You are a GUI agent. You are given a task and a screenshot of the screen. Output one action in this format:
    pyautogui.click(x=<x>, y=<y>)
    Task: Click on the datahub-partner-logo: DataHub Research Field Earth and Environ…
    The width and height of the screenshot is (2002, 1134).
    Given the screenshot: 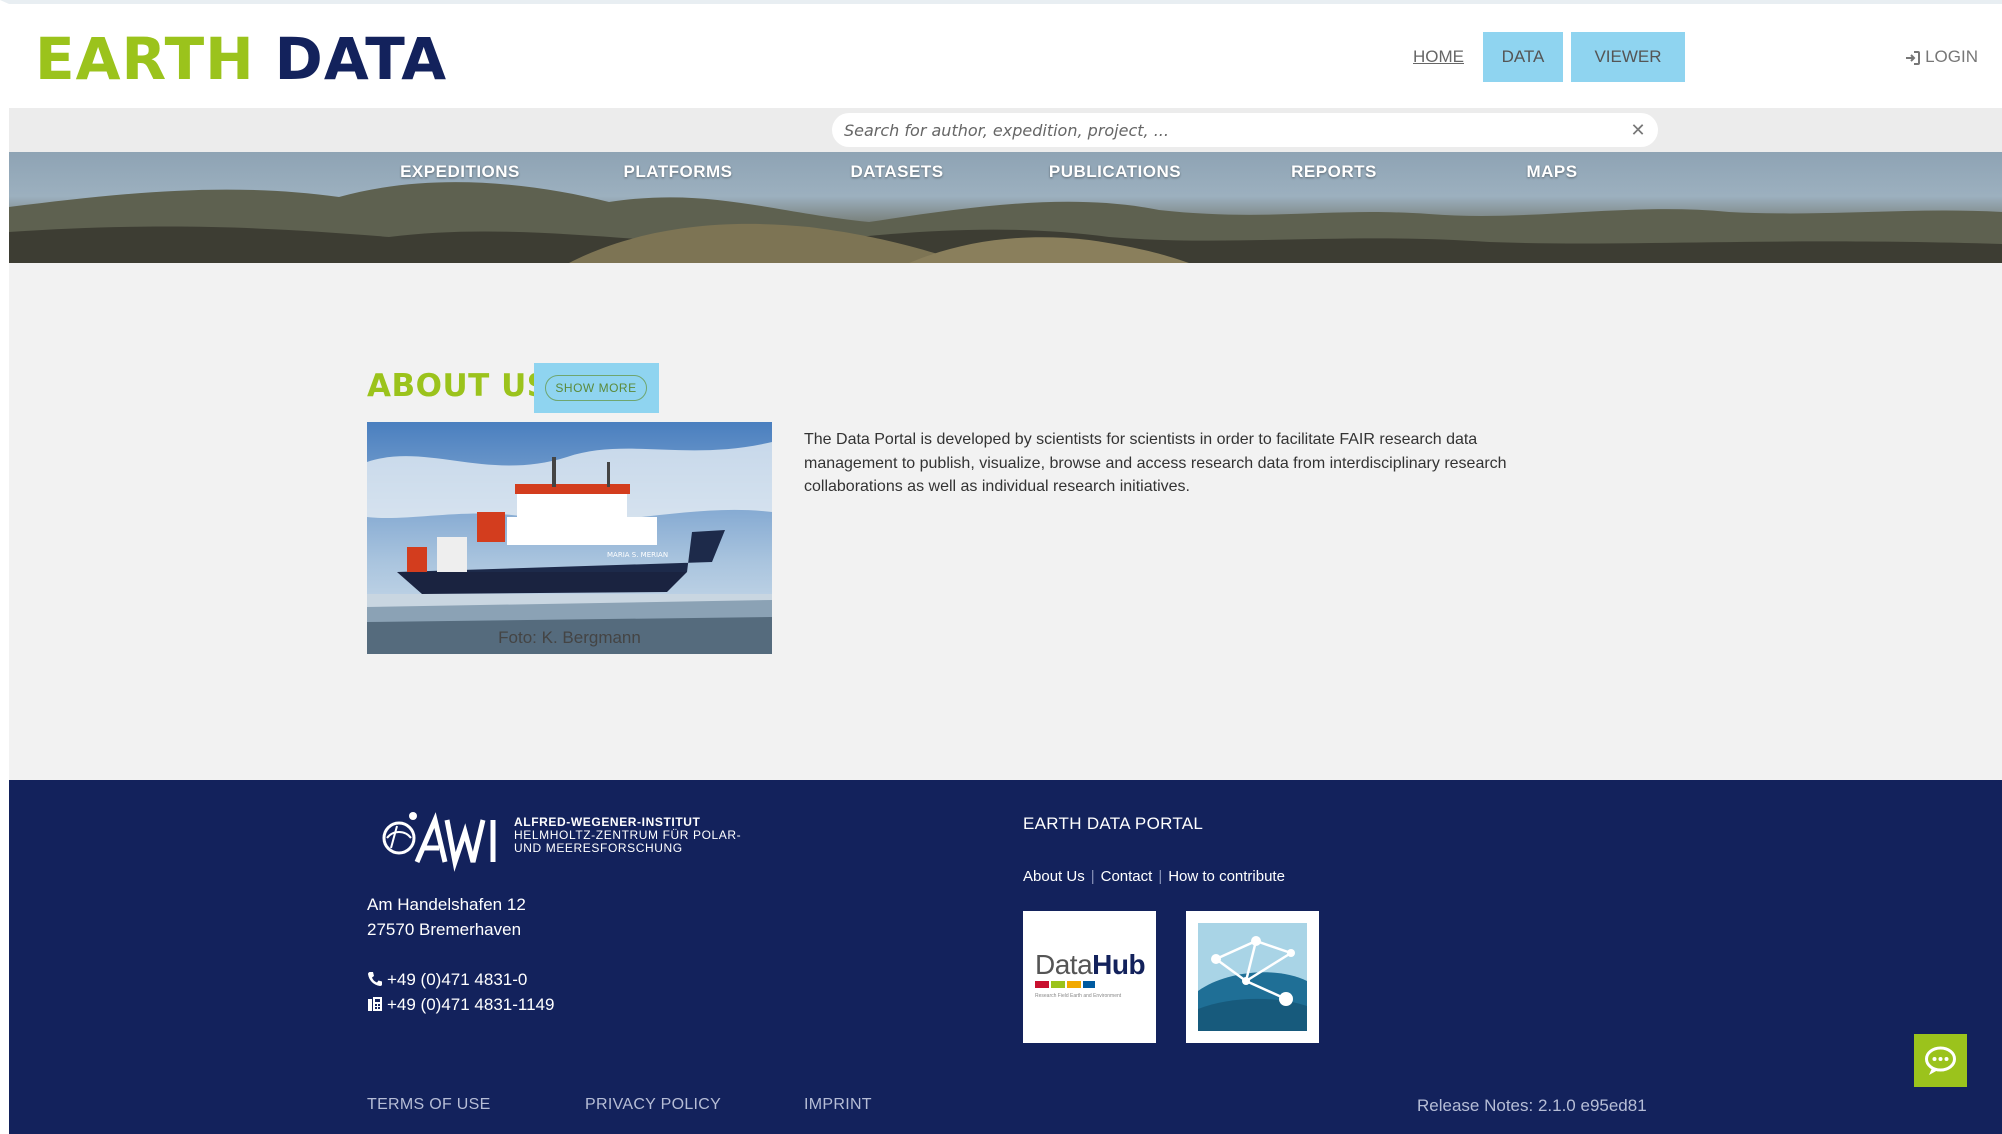 What is the action you would take?
    pyautogui.click(x=1089, y=977)
    